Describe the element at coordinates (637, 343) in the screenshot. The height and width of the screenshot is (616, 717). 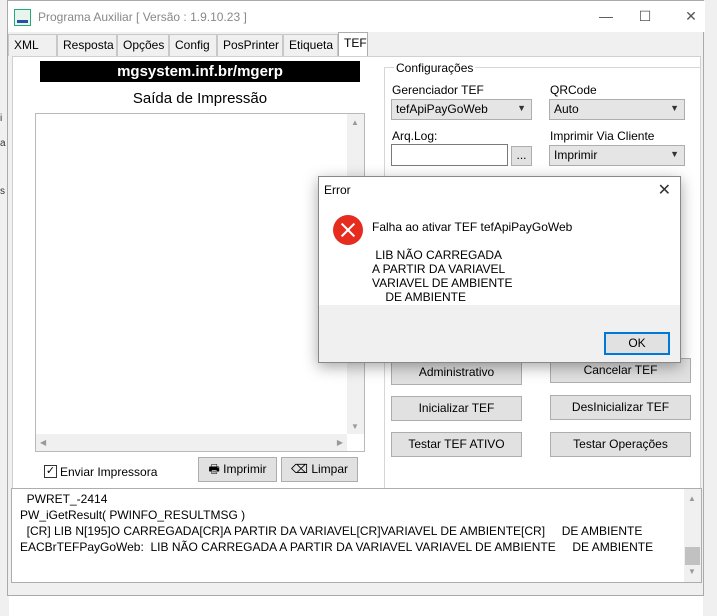
I see `ok-button: OK` at that location.